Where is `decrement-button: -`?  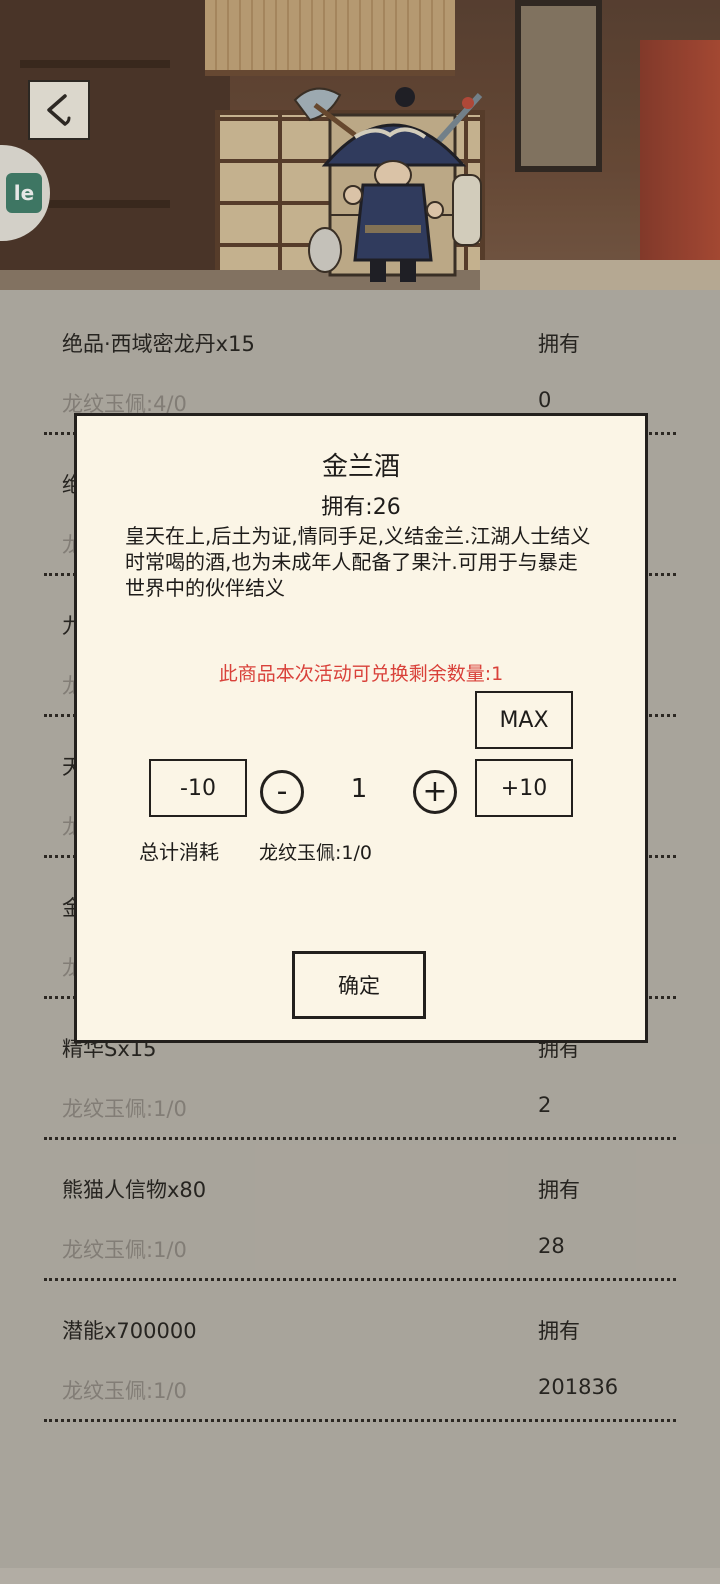 decrement-button: - is located at coordinates (282, 792).